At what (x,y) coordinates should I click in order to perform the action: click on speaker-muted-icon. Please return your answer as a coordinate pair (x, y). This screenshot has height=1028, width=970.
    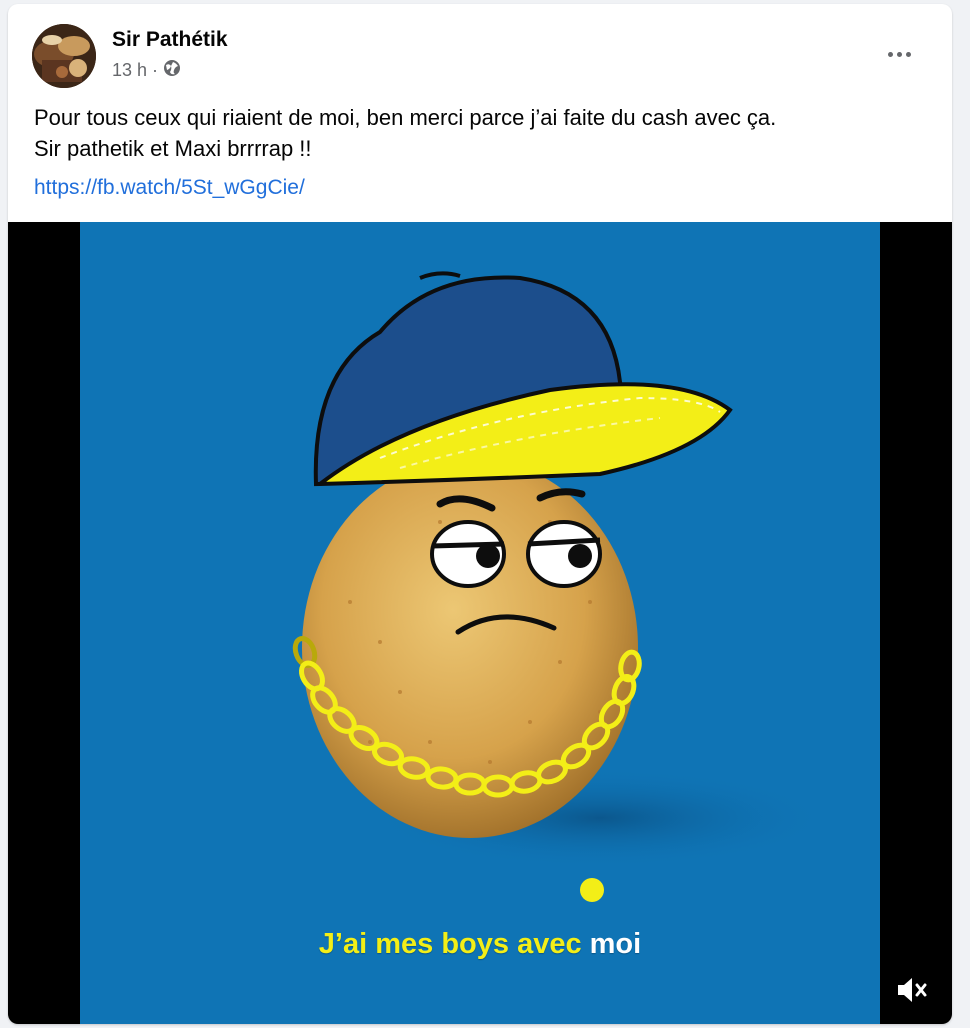
    Looking at the image, I should click on (912, 990).